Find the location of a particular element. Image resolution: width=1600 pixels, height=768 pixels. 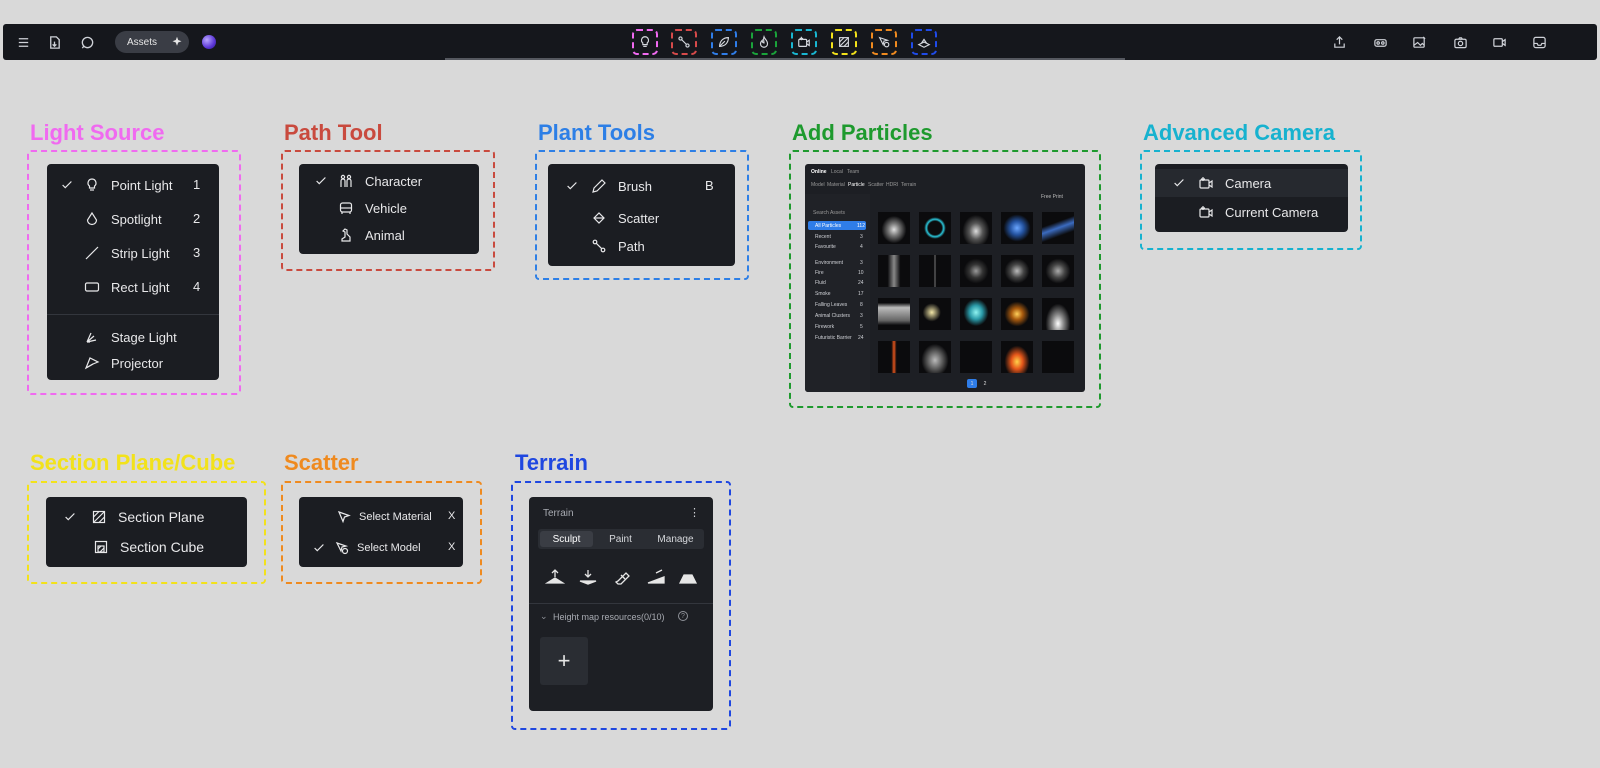

section-cube-icon is located at coordinates (101, 547).